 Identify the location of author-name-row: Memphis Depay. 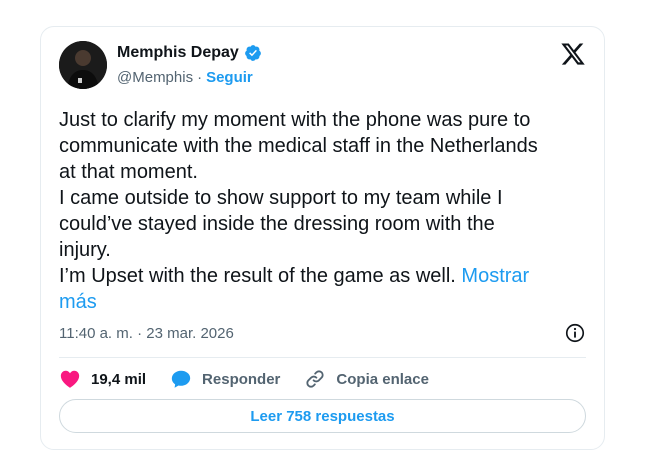
(189, 53).